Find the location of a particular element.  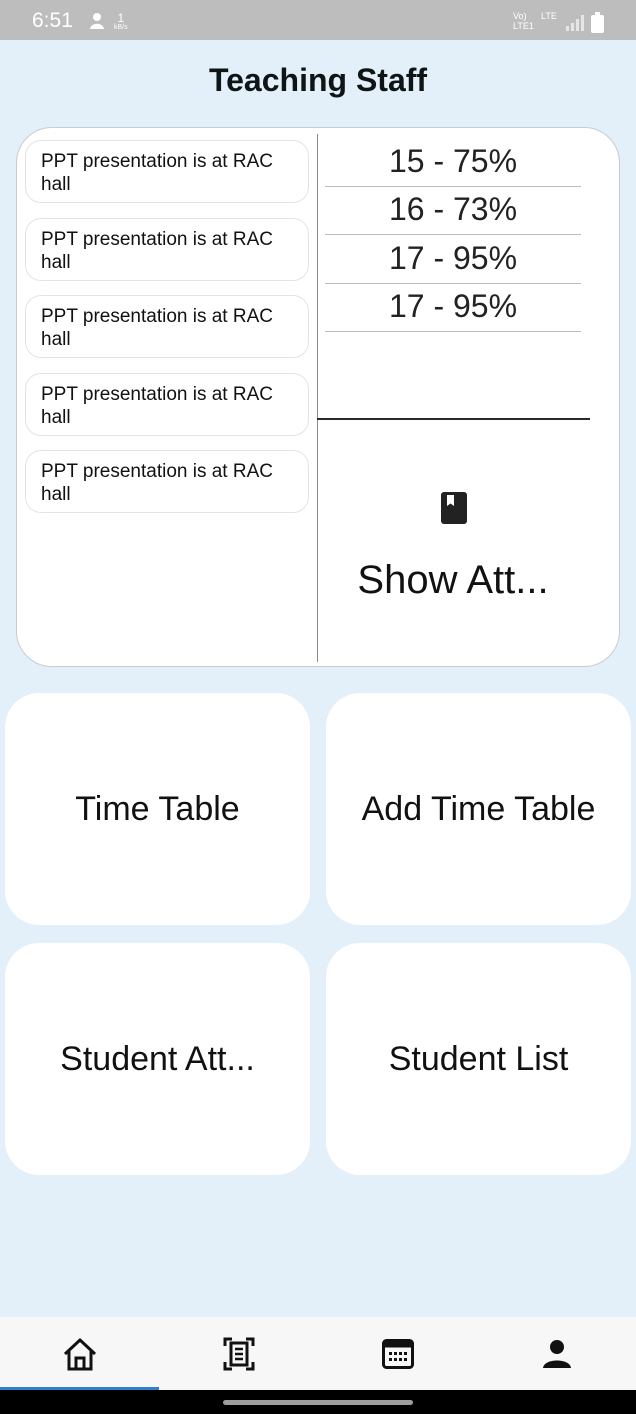

add-time-table-label: Add Time Table is located at coordinates (478, 808).